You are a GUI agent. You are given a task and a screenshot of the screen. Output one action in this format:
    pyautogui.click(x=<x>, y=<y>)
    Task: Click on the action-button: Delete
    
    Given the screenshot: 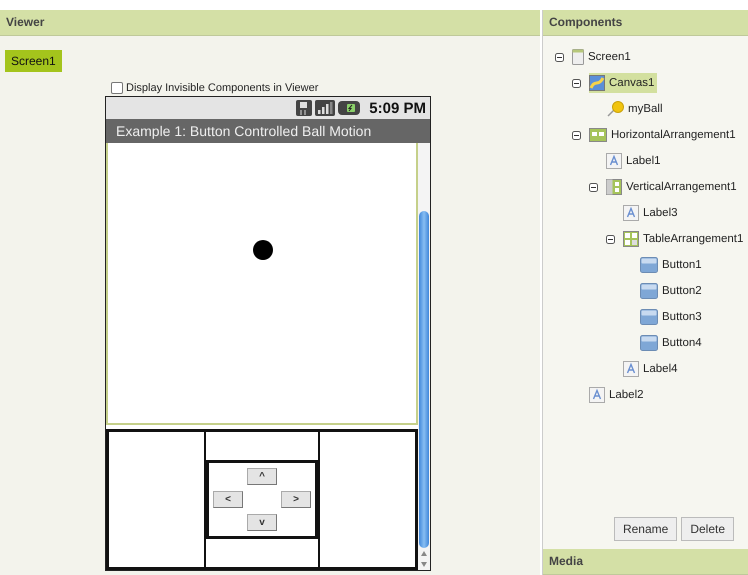 What is the action you would take?
    pyautogui.click(x=707, y=529)
    